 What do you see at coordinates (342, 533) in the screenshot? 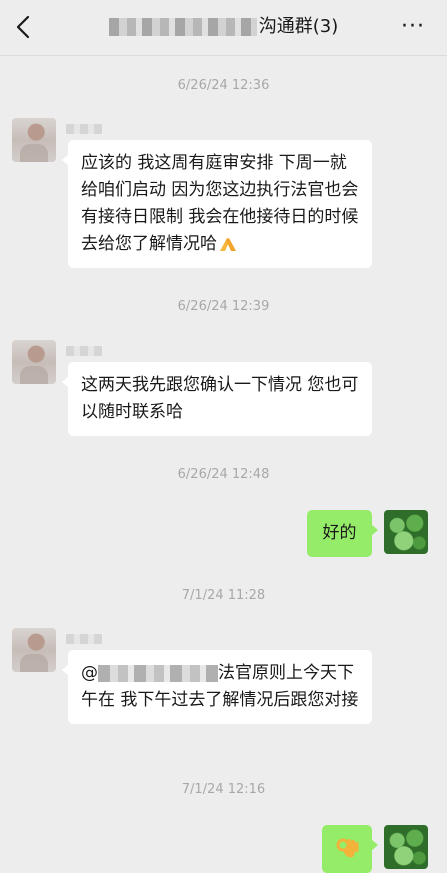
I see `message-bubble-outgoing: 好的` at bounding box center [342, 533].